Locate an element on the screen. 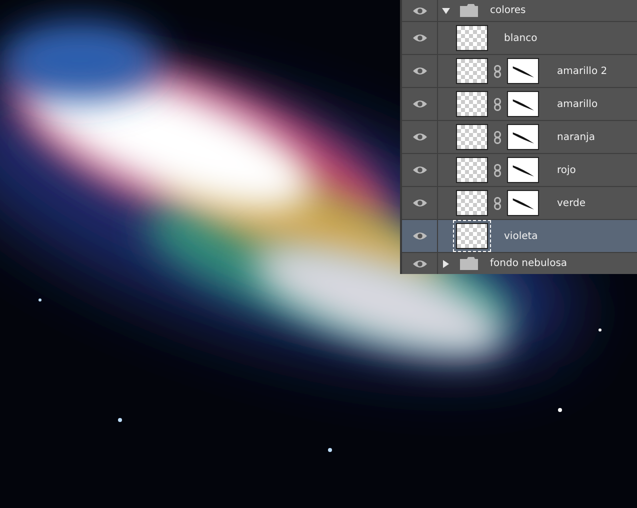  layer-name: colores is located at coordinates (508, 11).